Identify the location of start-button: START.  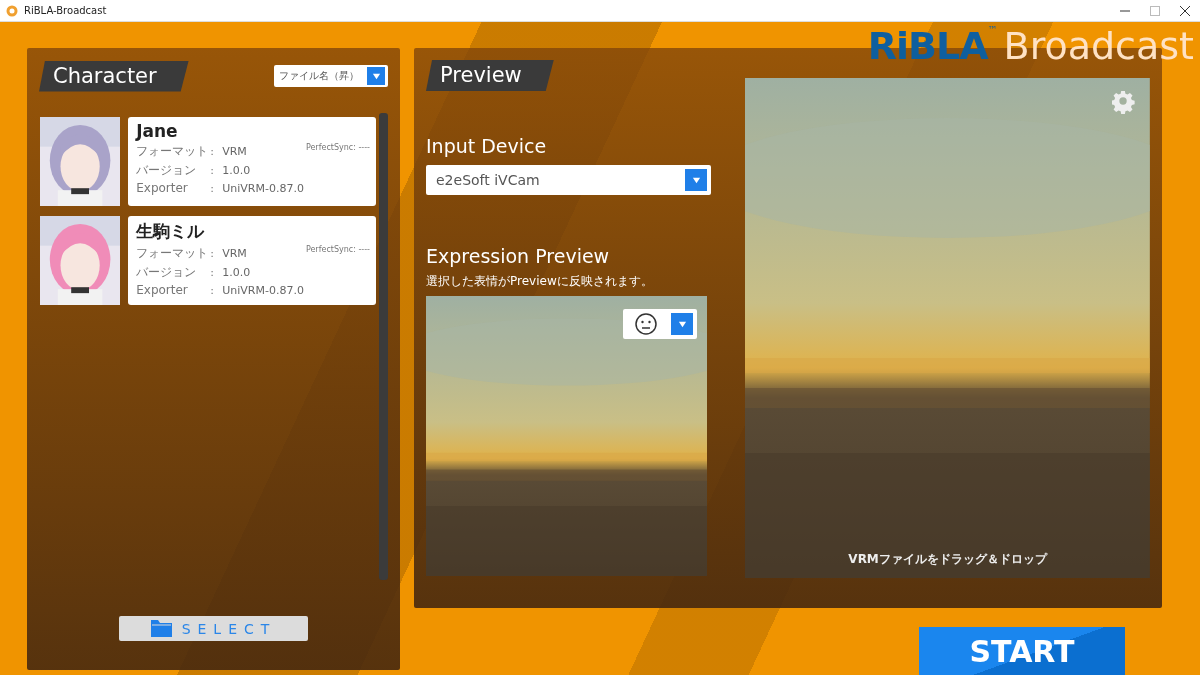
(1022, 651).